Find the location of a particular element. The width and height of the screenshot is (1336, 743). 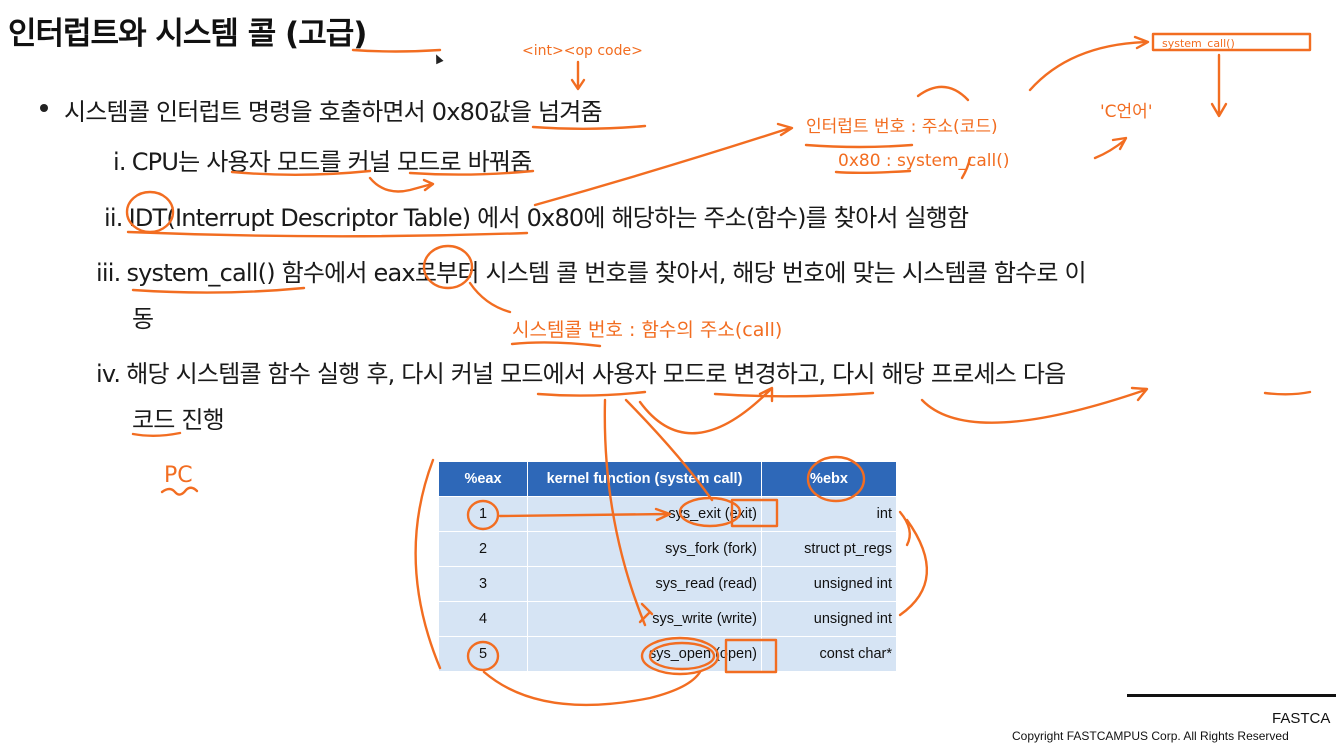

table-cell: int is located at coordinates (829, 514).